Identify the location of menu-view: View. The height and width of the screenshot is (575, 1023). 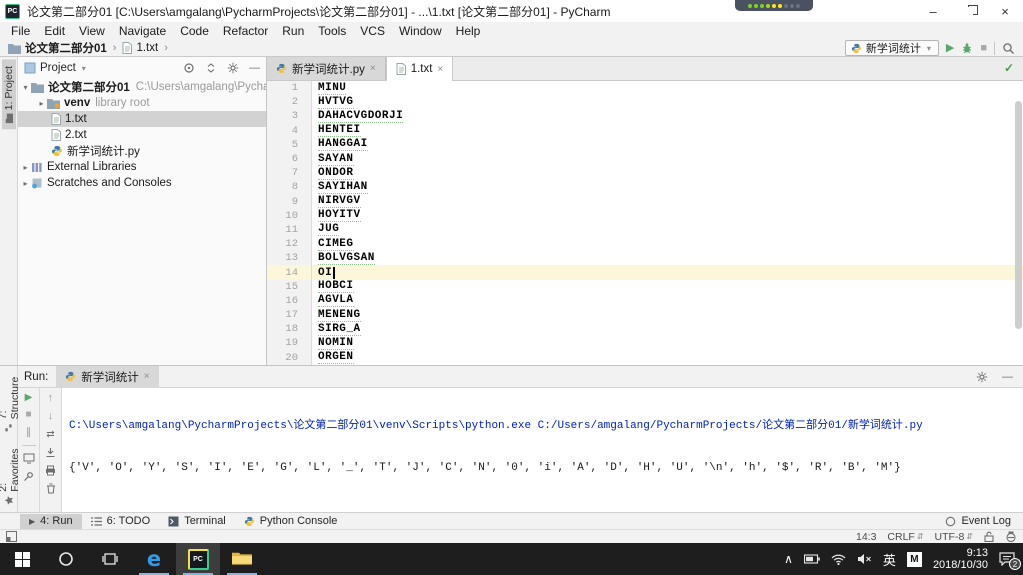
(92, 31).